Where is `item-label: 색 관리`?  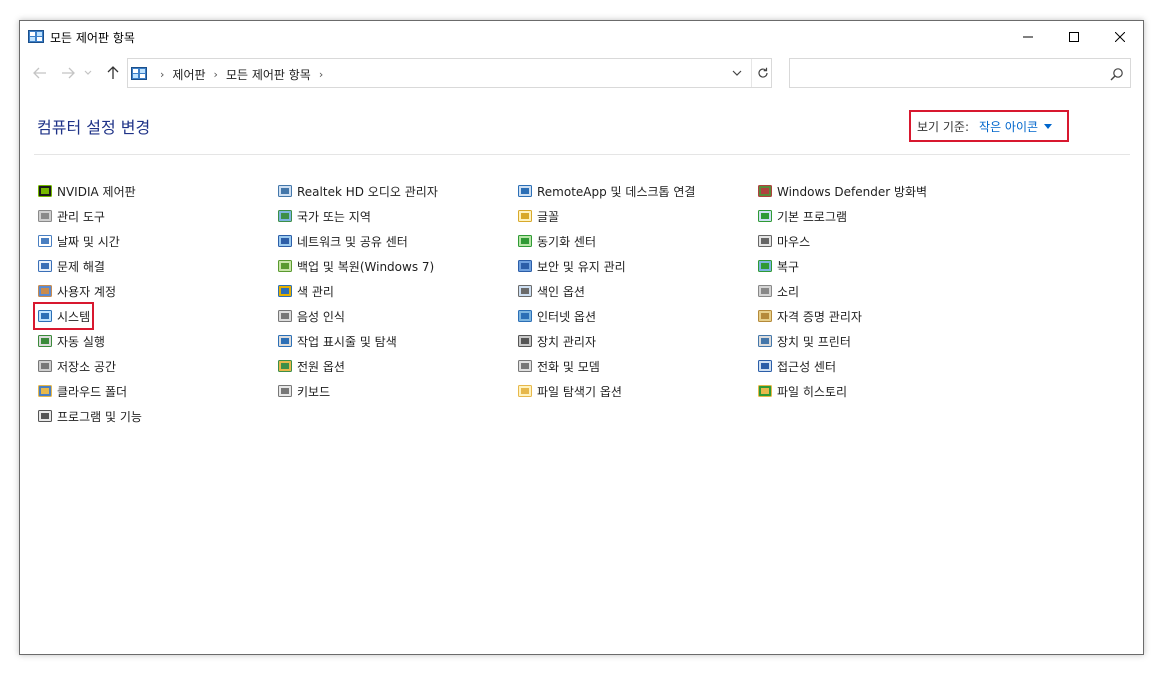 item-label: 색 관리 is located at coordinates (315, 291).